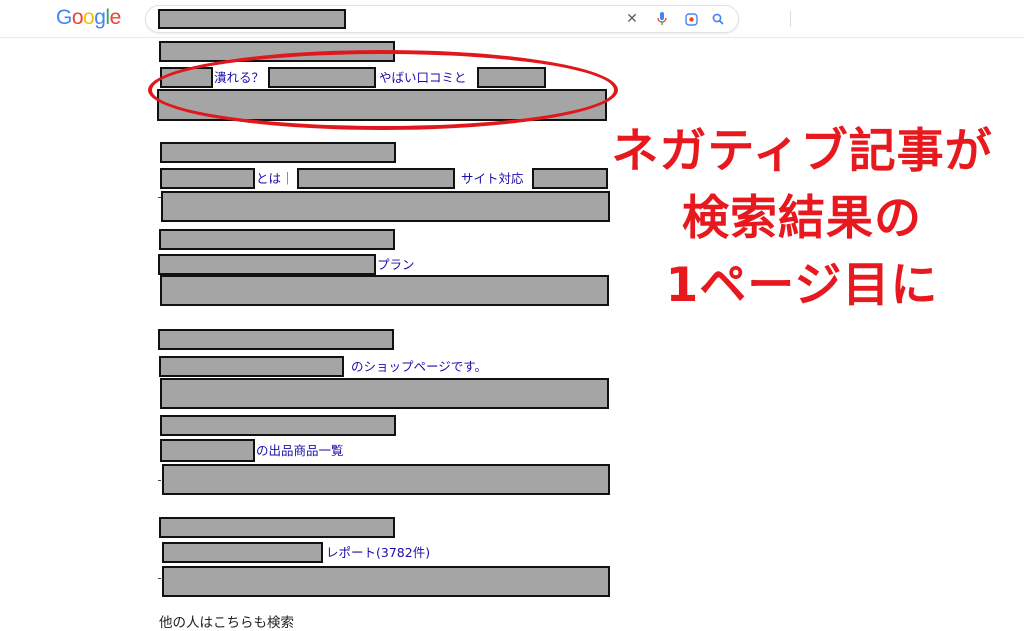 This screenshot has height=631, width=1024. What do you see at coordinates (378, 553) in the screenshot?
I see `result-title-link: レポート(3782件)` at bounding box center [378, 553].